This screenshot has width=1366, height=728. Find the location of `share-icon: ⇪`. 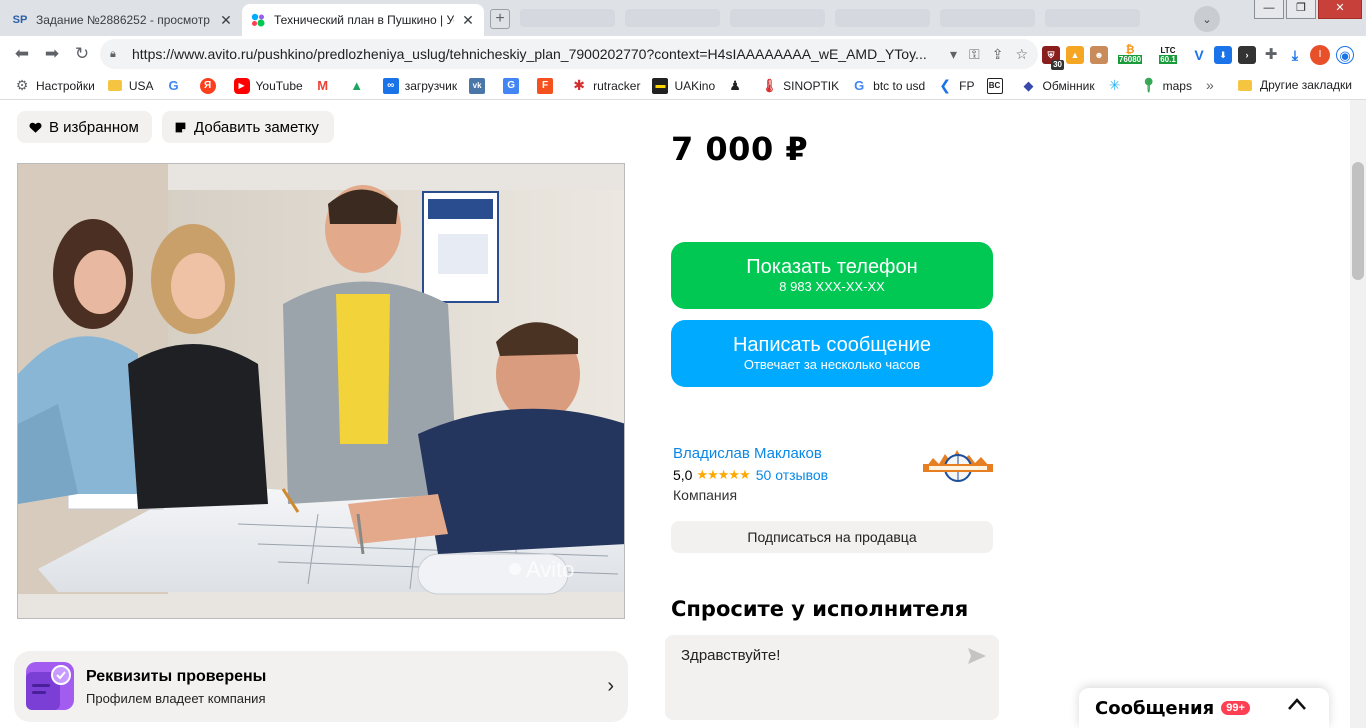

share-icon: ⇪ is located at coordinates (998, 54).